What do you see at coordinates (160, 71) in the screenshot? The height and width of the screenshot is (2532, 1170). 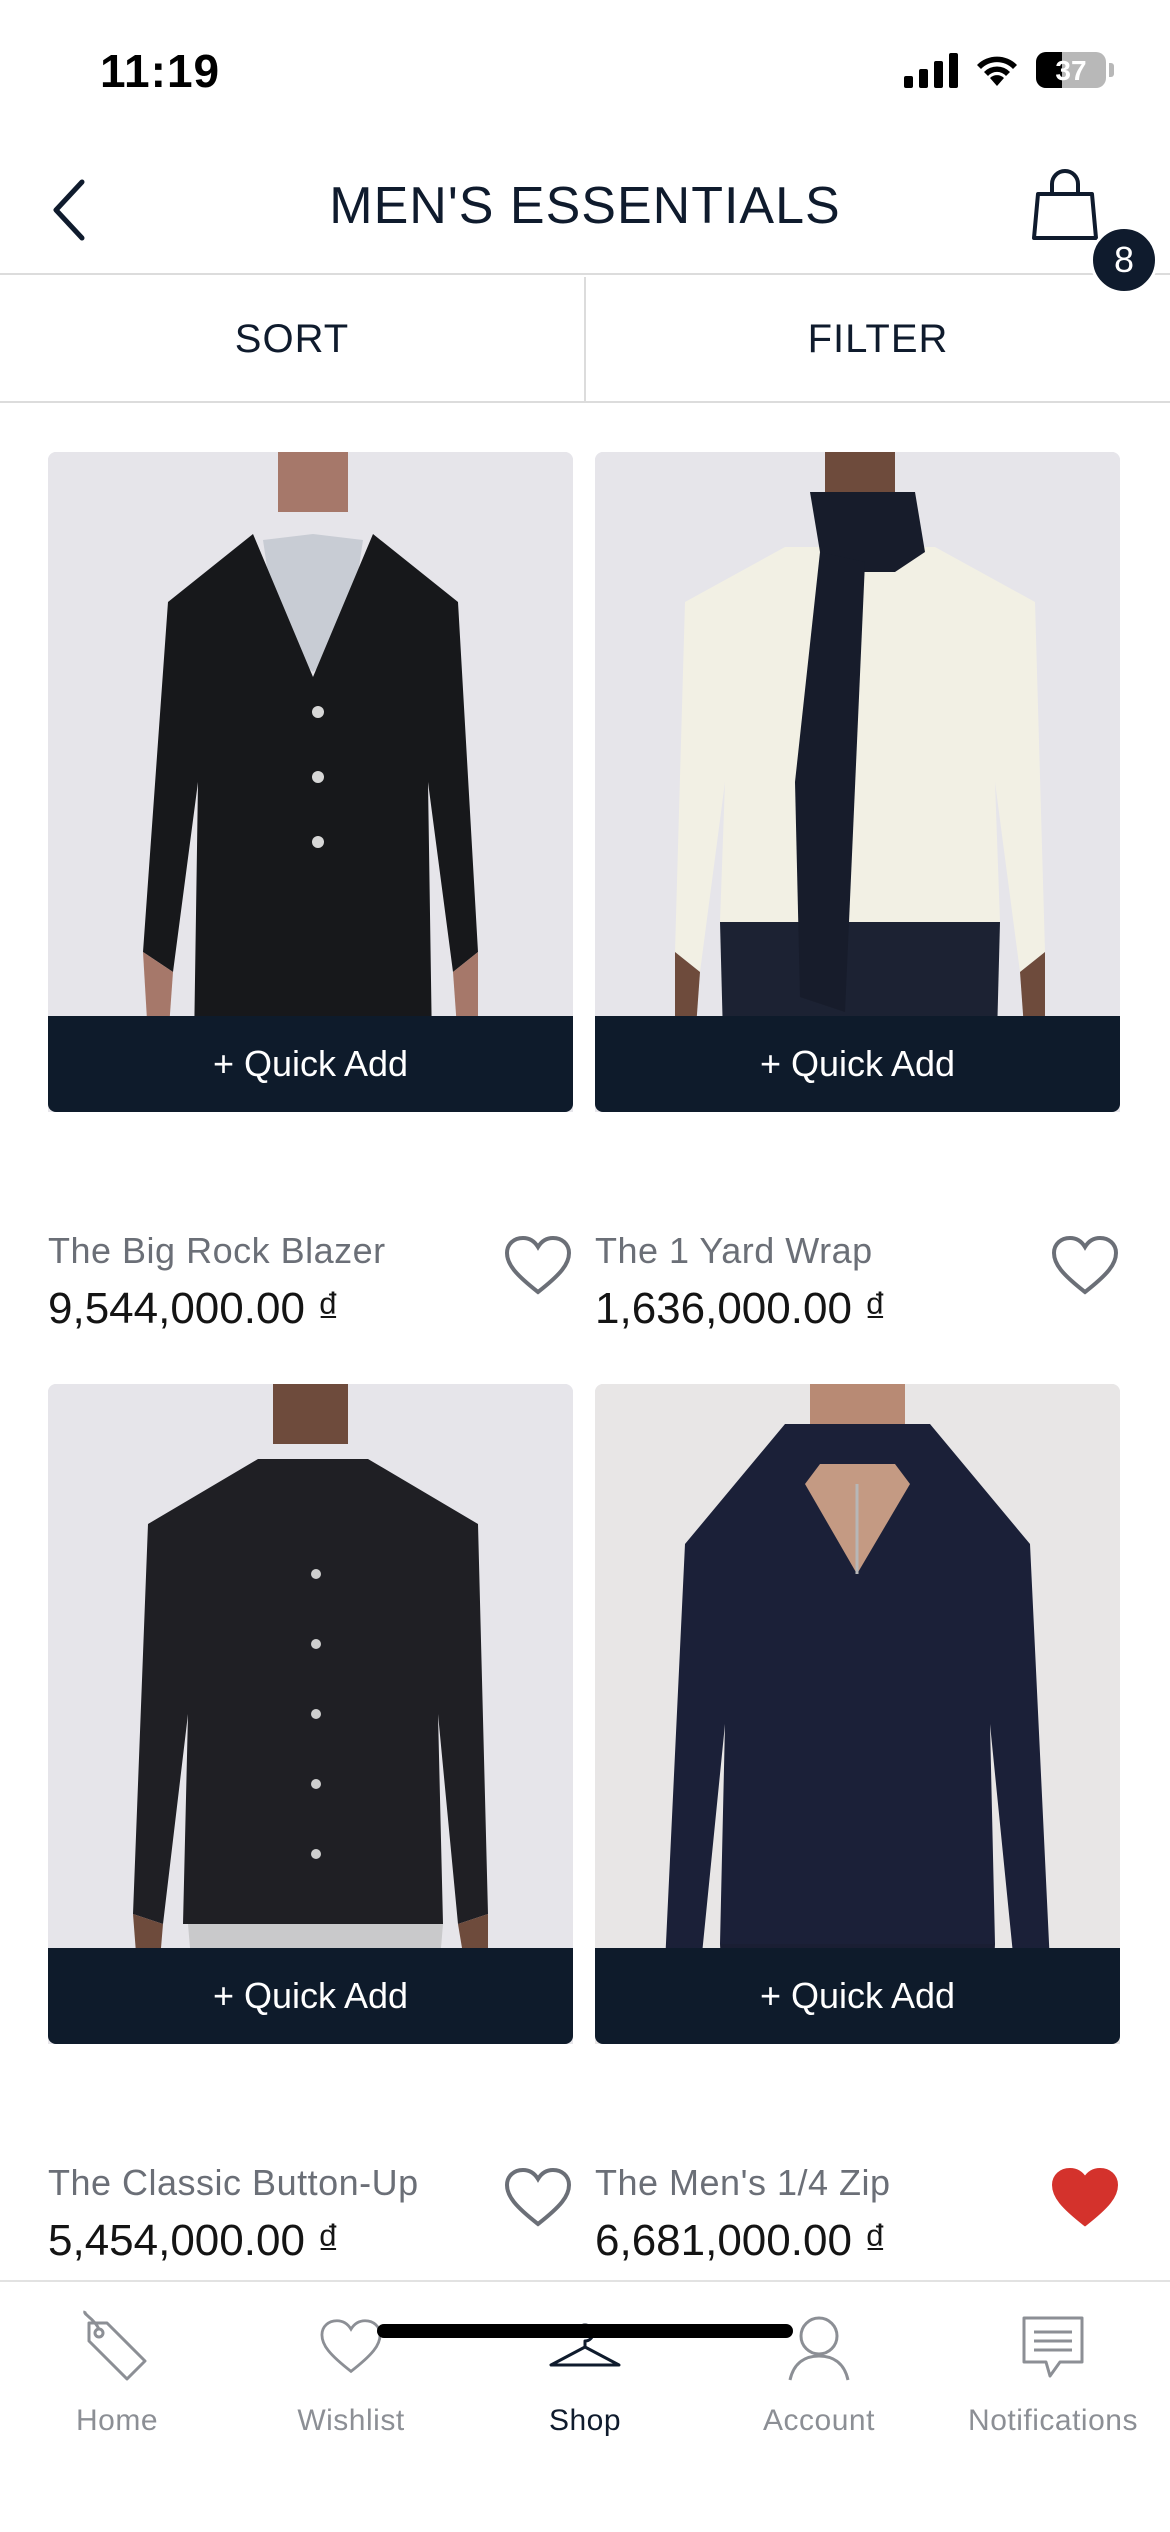 I see `status-time: 11:19` at bounding box center [160, 71].